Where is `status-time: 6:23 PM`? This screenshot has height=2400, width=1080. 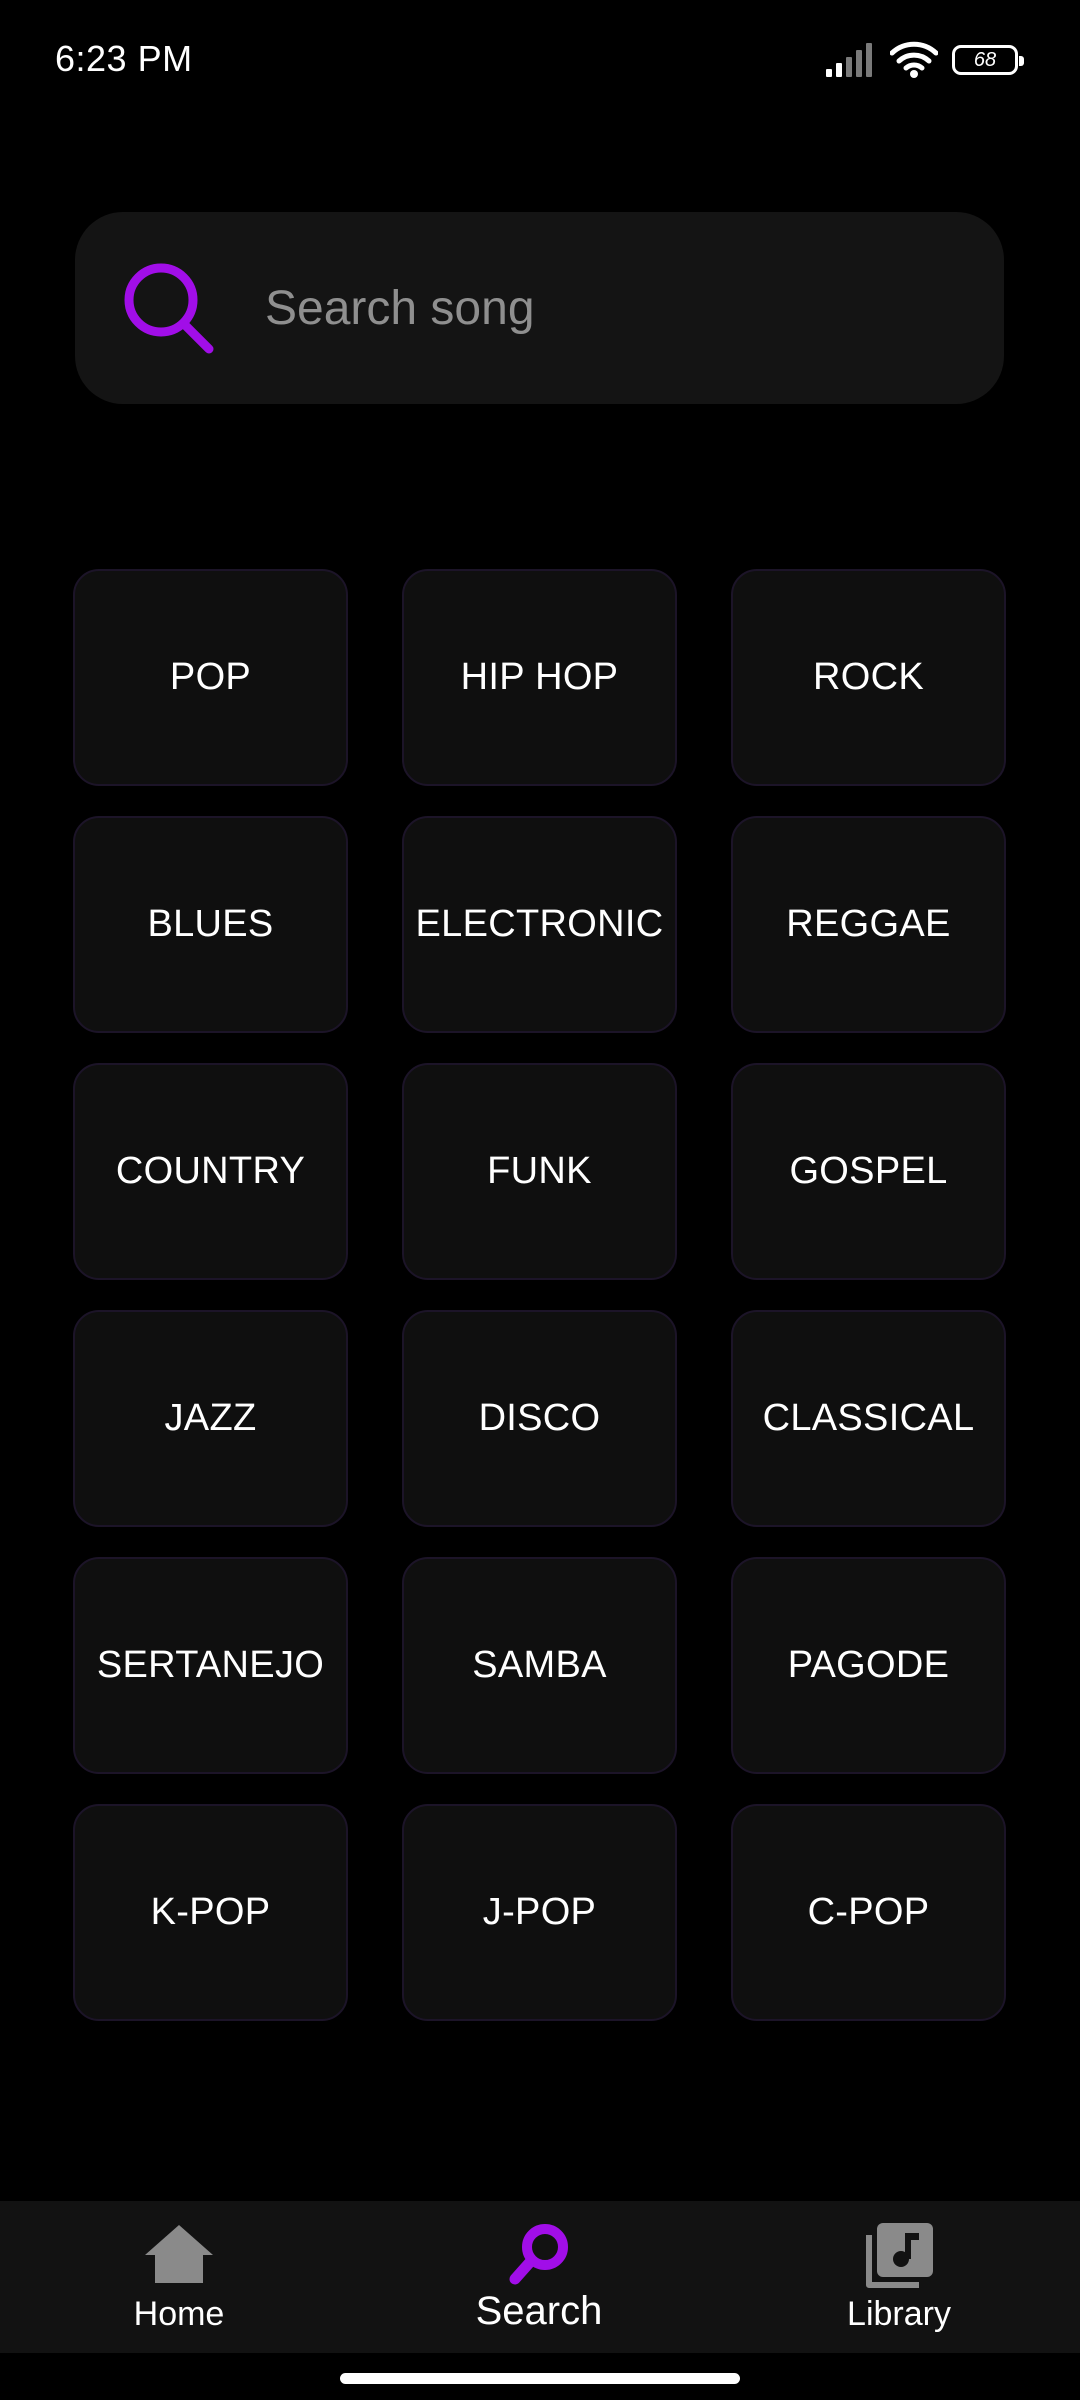 status-time: 6:23 PM is located at coordinates (124, 58).